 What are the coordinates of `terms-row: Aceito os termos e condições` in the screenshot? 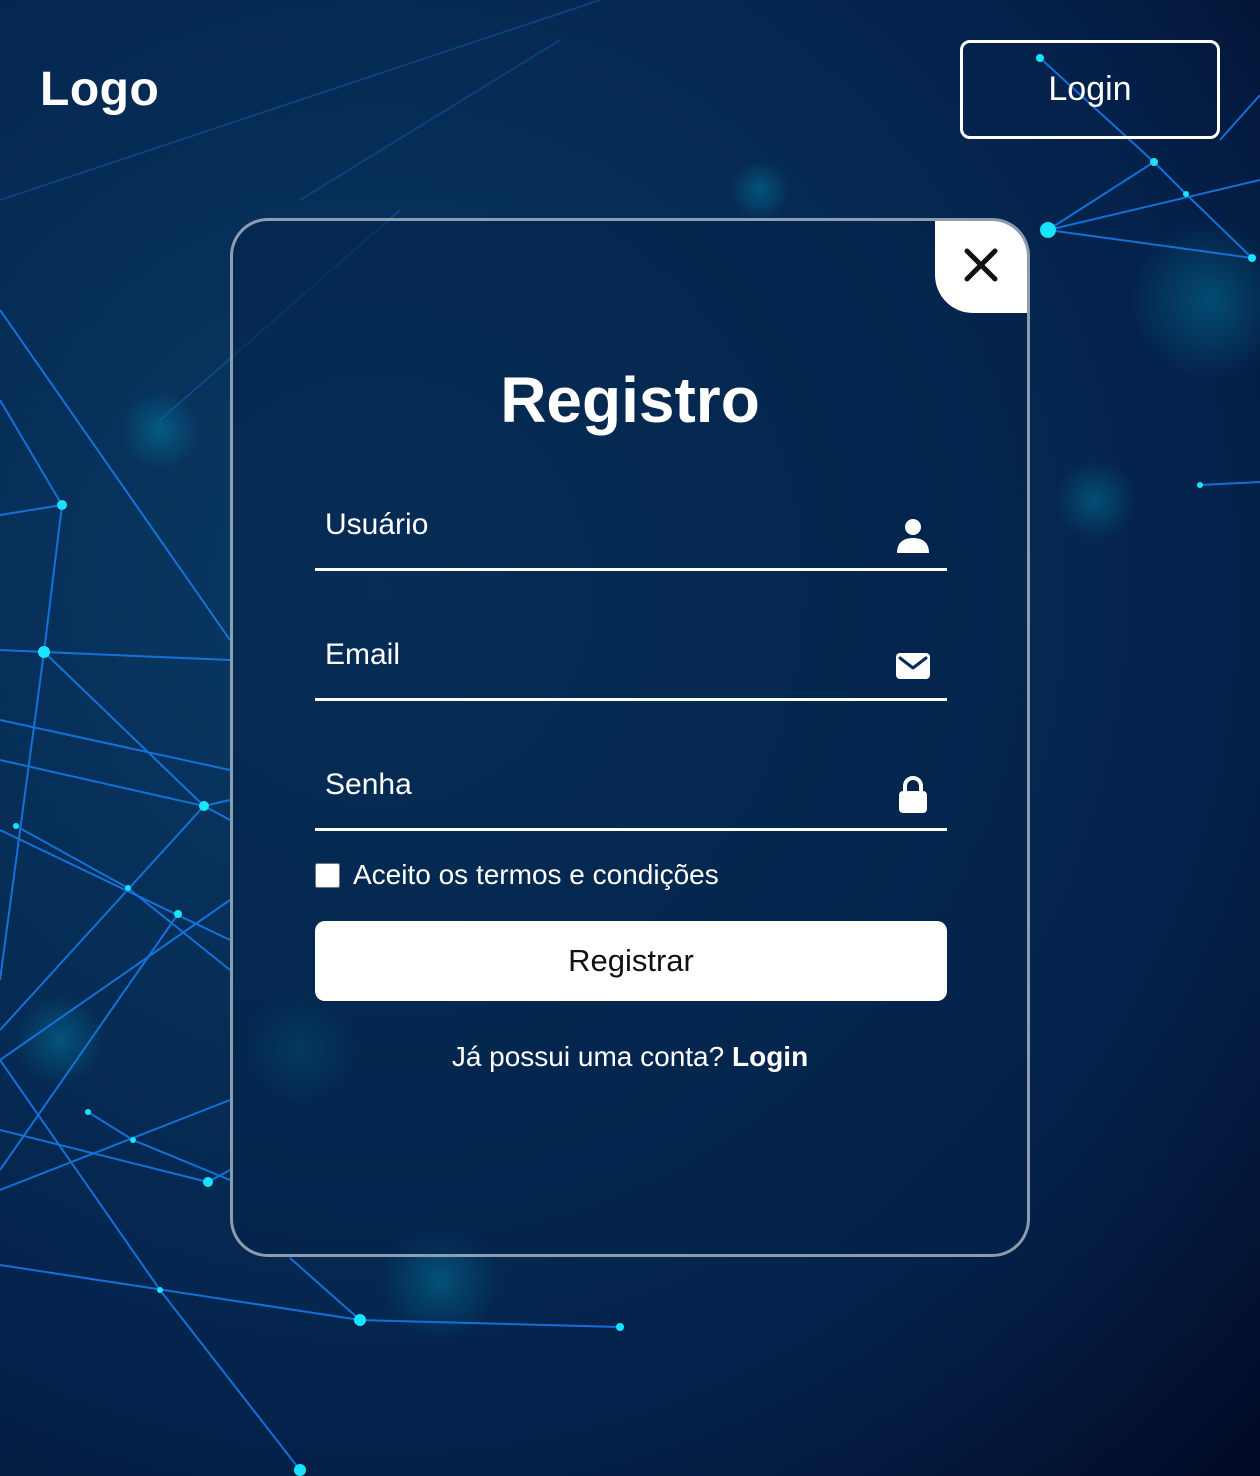 It's located at (517, 875).